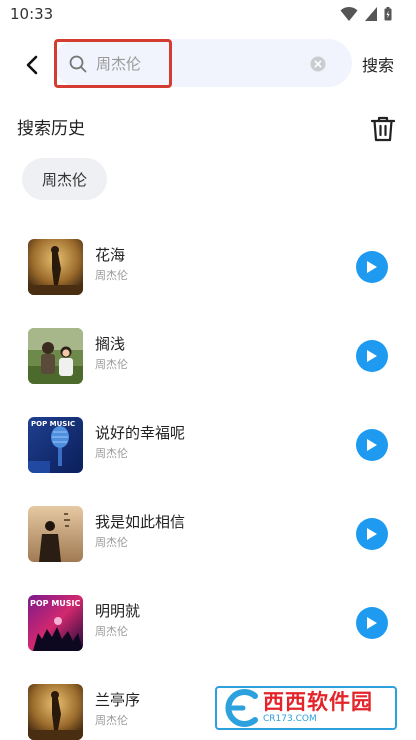  I want to click on search-input, so click(196, 64).